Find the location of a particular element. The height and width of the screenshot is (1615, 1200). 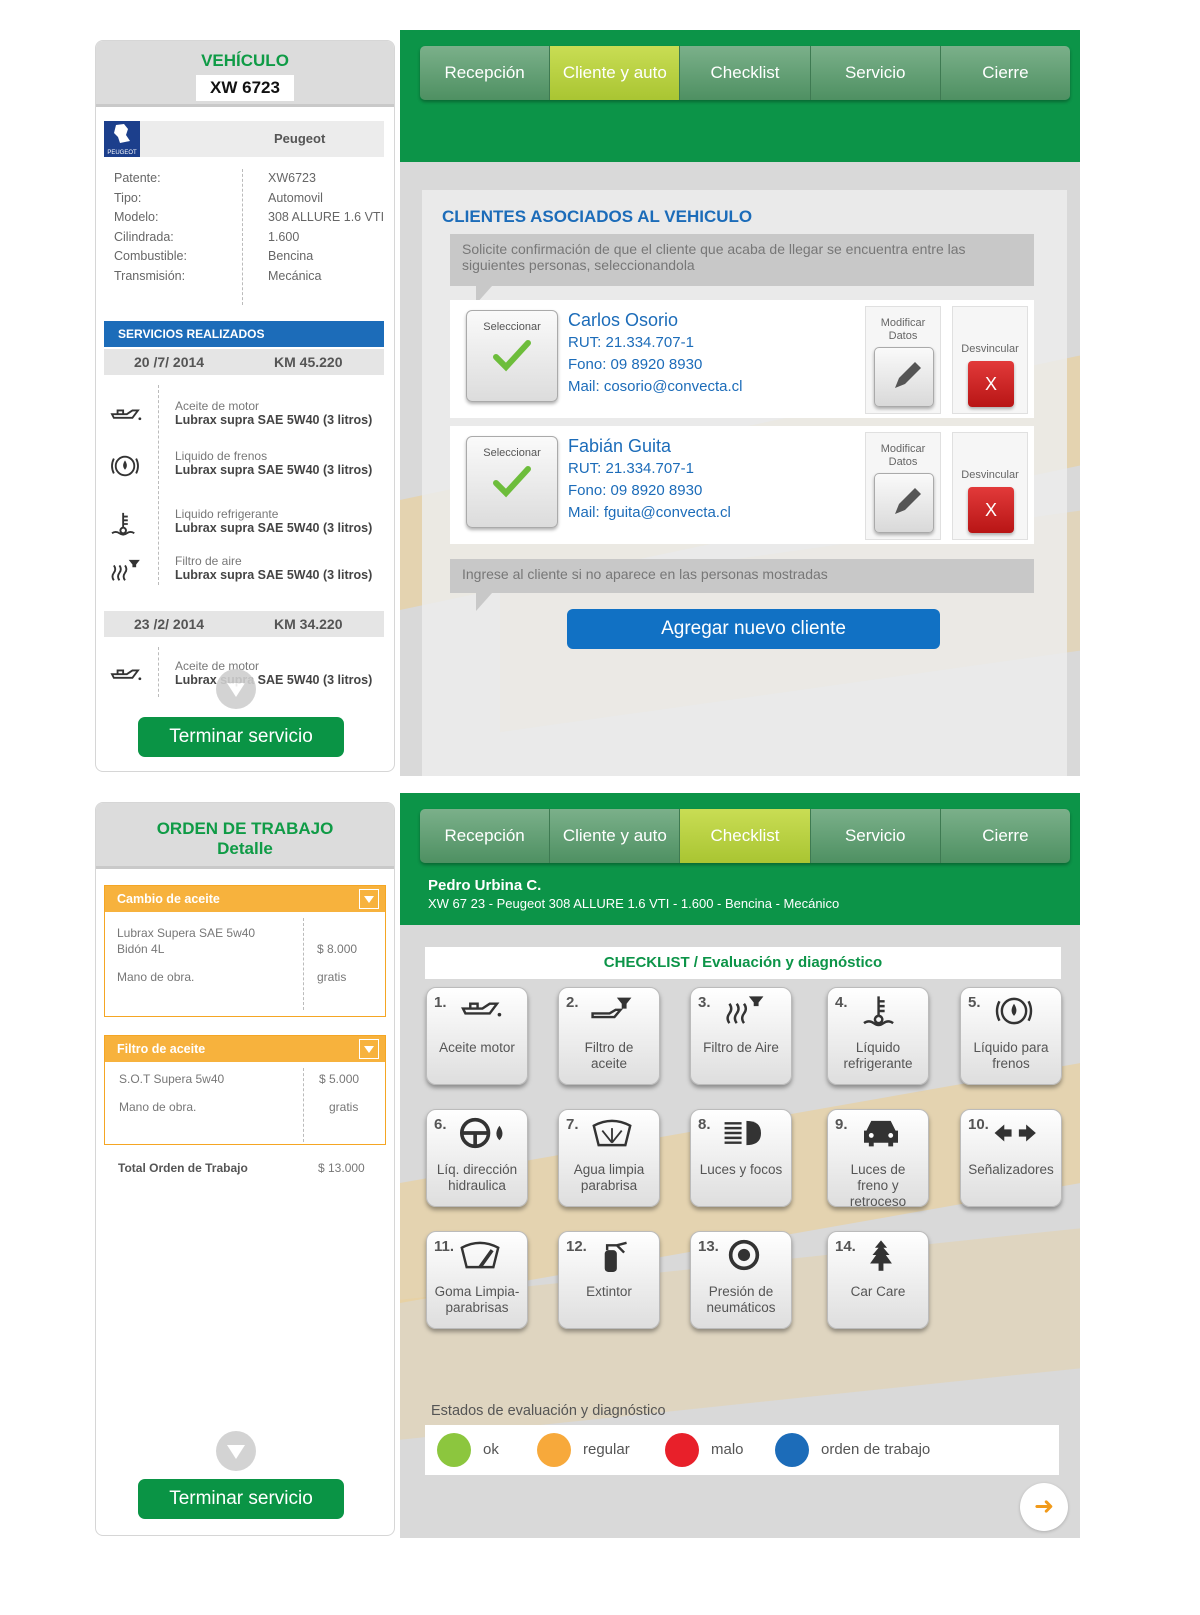

checklist-label: Luces y focos is located at coordinates (741, 1169).